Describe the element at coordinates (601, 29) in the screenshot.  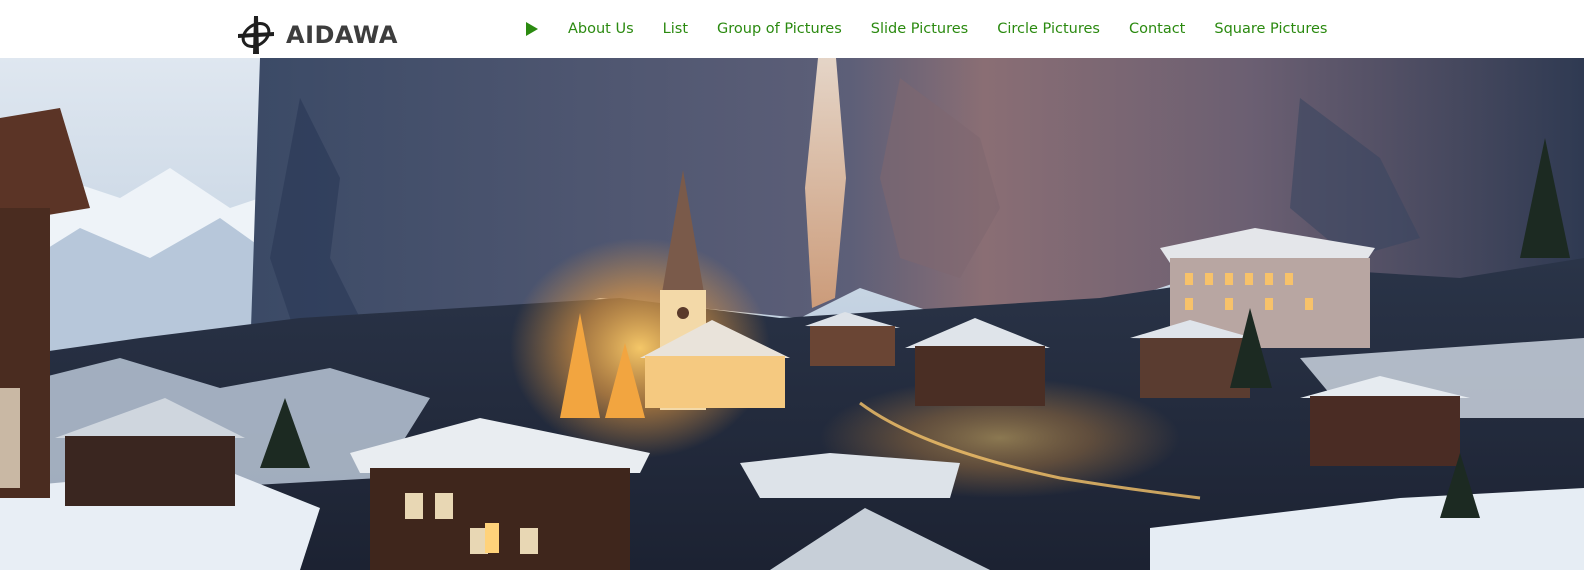
I see `nav-about-us: About Us` at that location.